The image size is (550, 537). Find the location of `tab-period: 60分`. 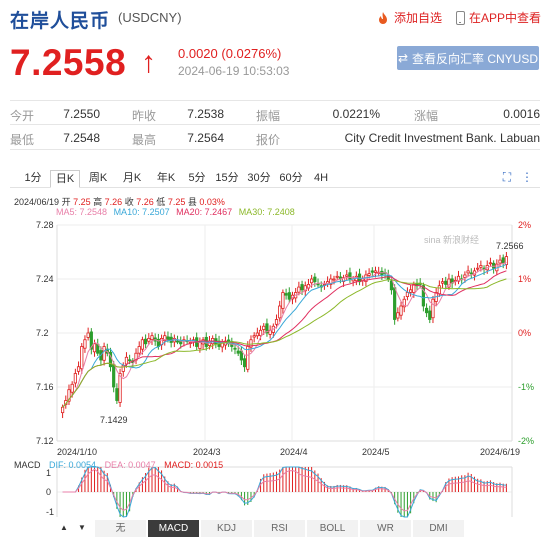

tab-period: 60分 is located at coordinates (291, 179).